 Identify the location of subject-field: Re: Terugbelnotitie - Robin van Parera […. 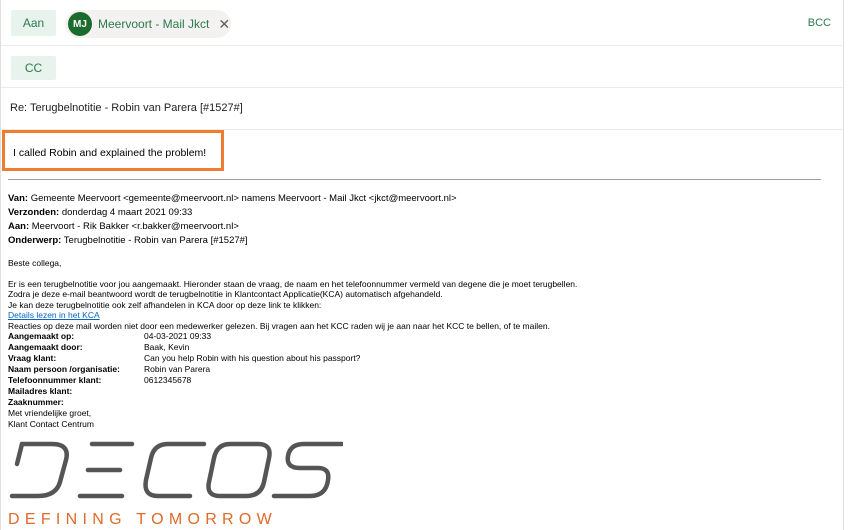
(126, 108).